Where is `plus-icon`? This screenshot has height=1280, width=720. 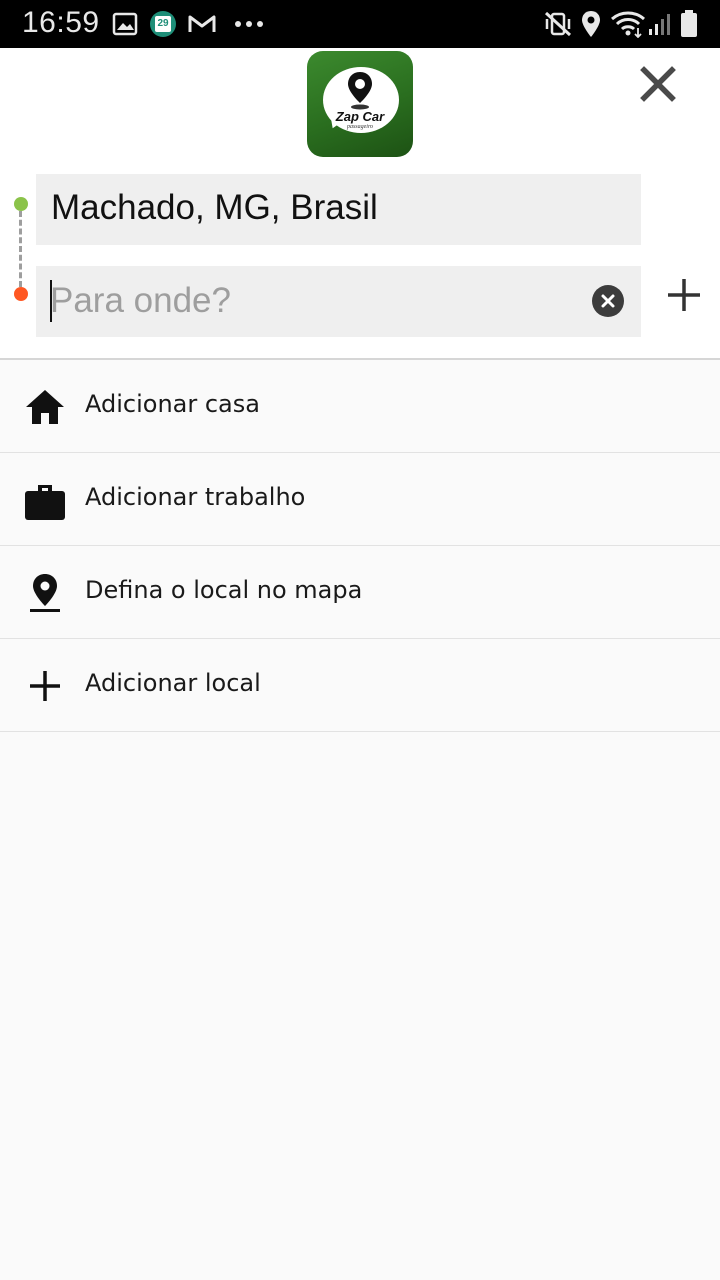 plus-icon is located at coordinates (45, 686).